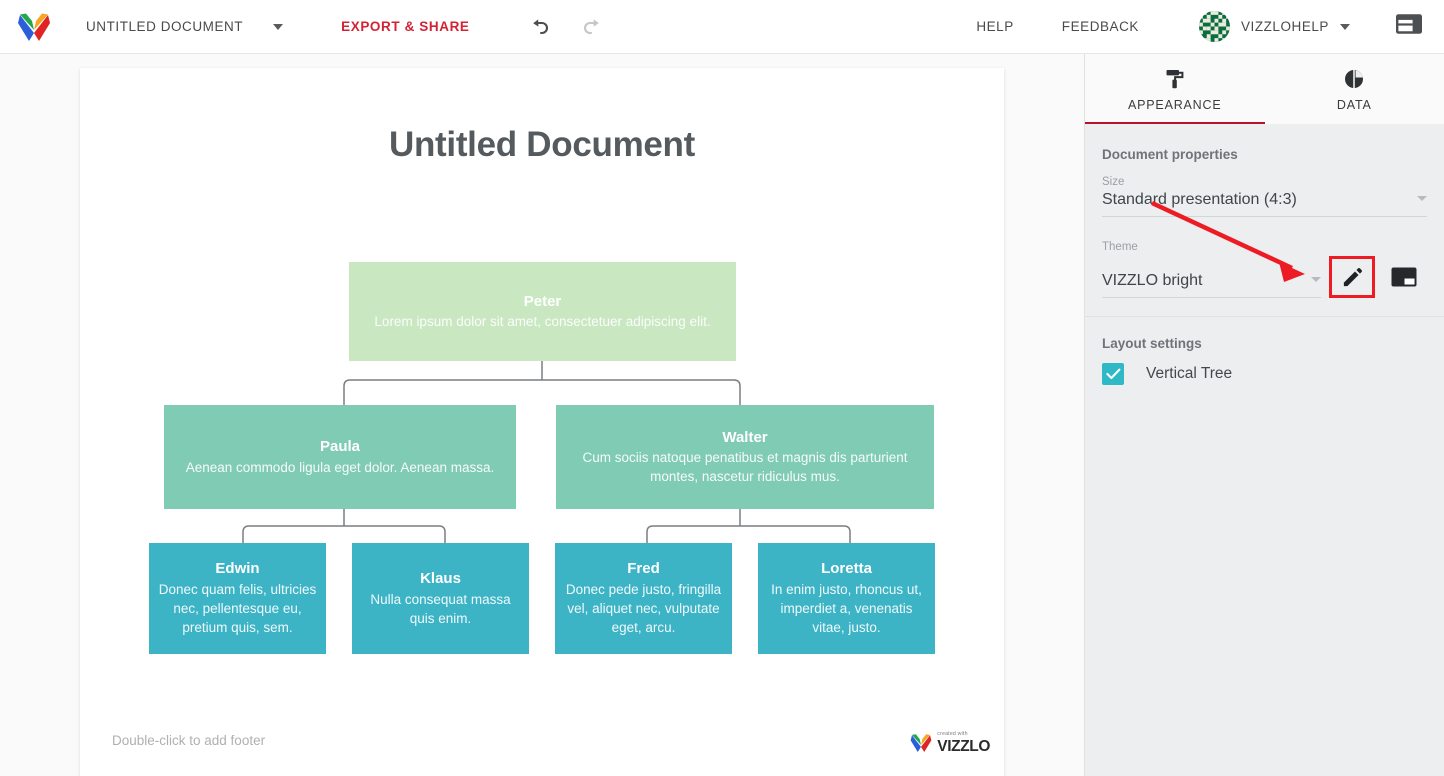 Image resolution: width=1444 pixels, height=776 pixels. I want to click on tree-node-klaus: Klaus Nulla consequat massa quis enim., so click(440, 598).